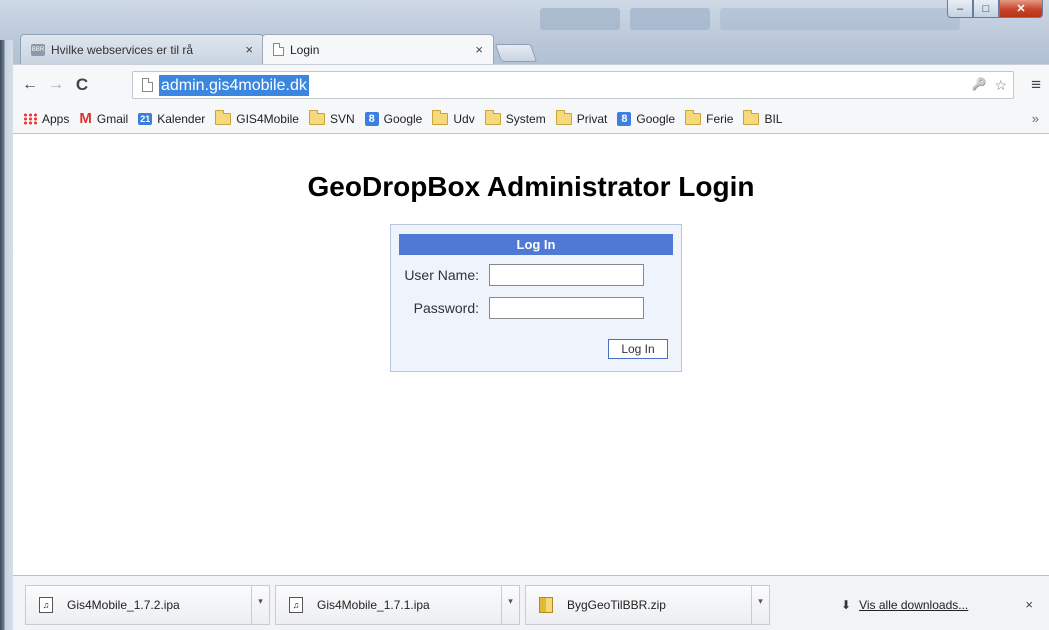 This screenshot has width=1049, height=630. Describe the element at coordinates (525, 118) in the screenshot. I see `bookmark-label: System` at that location.